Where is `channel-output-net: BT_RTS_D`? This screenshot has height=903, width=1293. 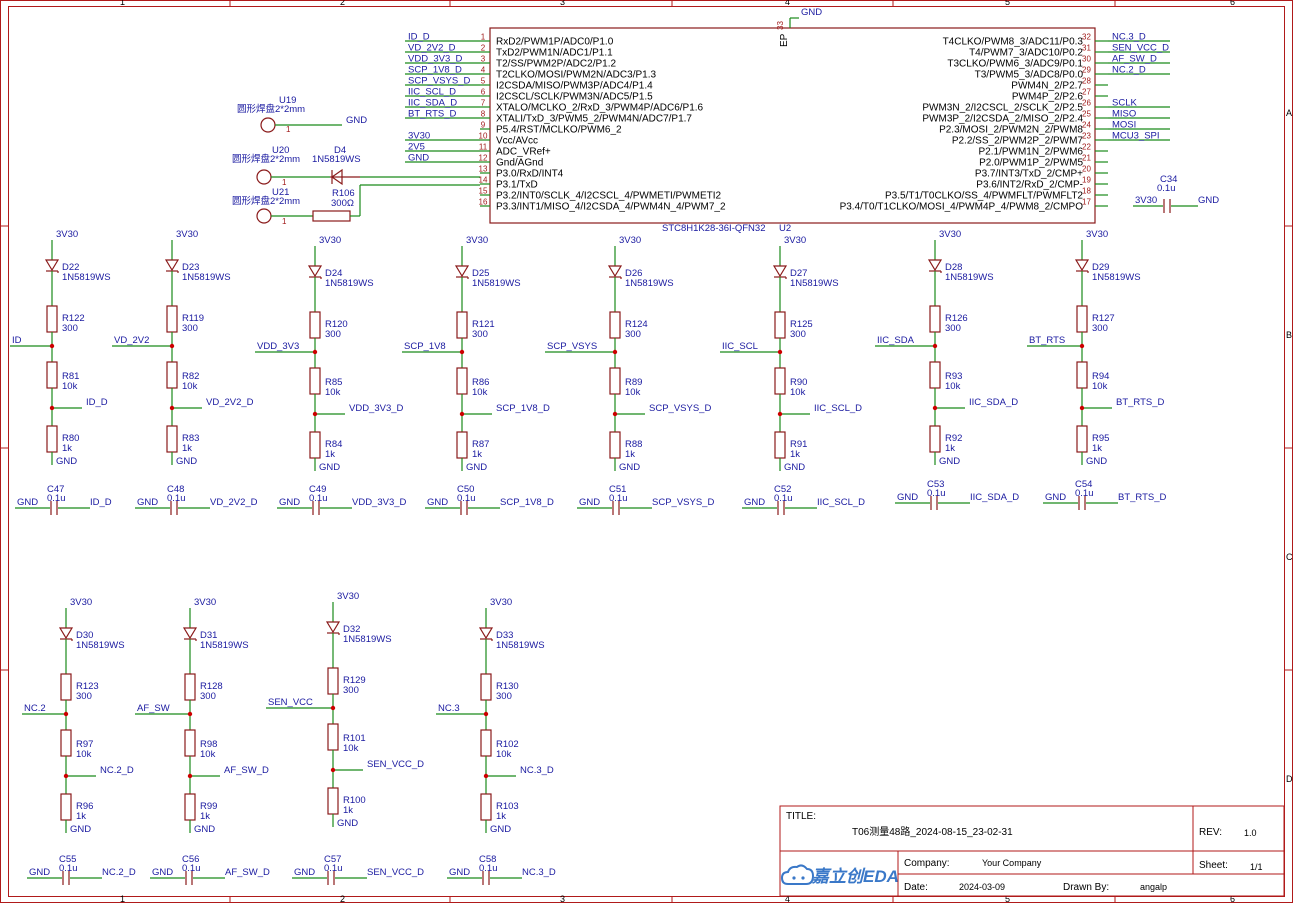
channel-output-net: BT_RTS_D is located at coordinates (1140, 402).